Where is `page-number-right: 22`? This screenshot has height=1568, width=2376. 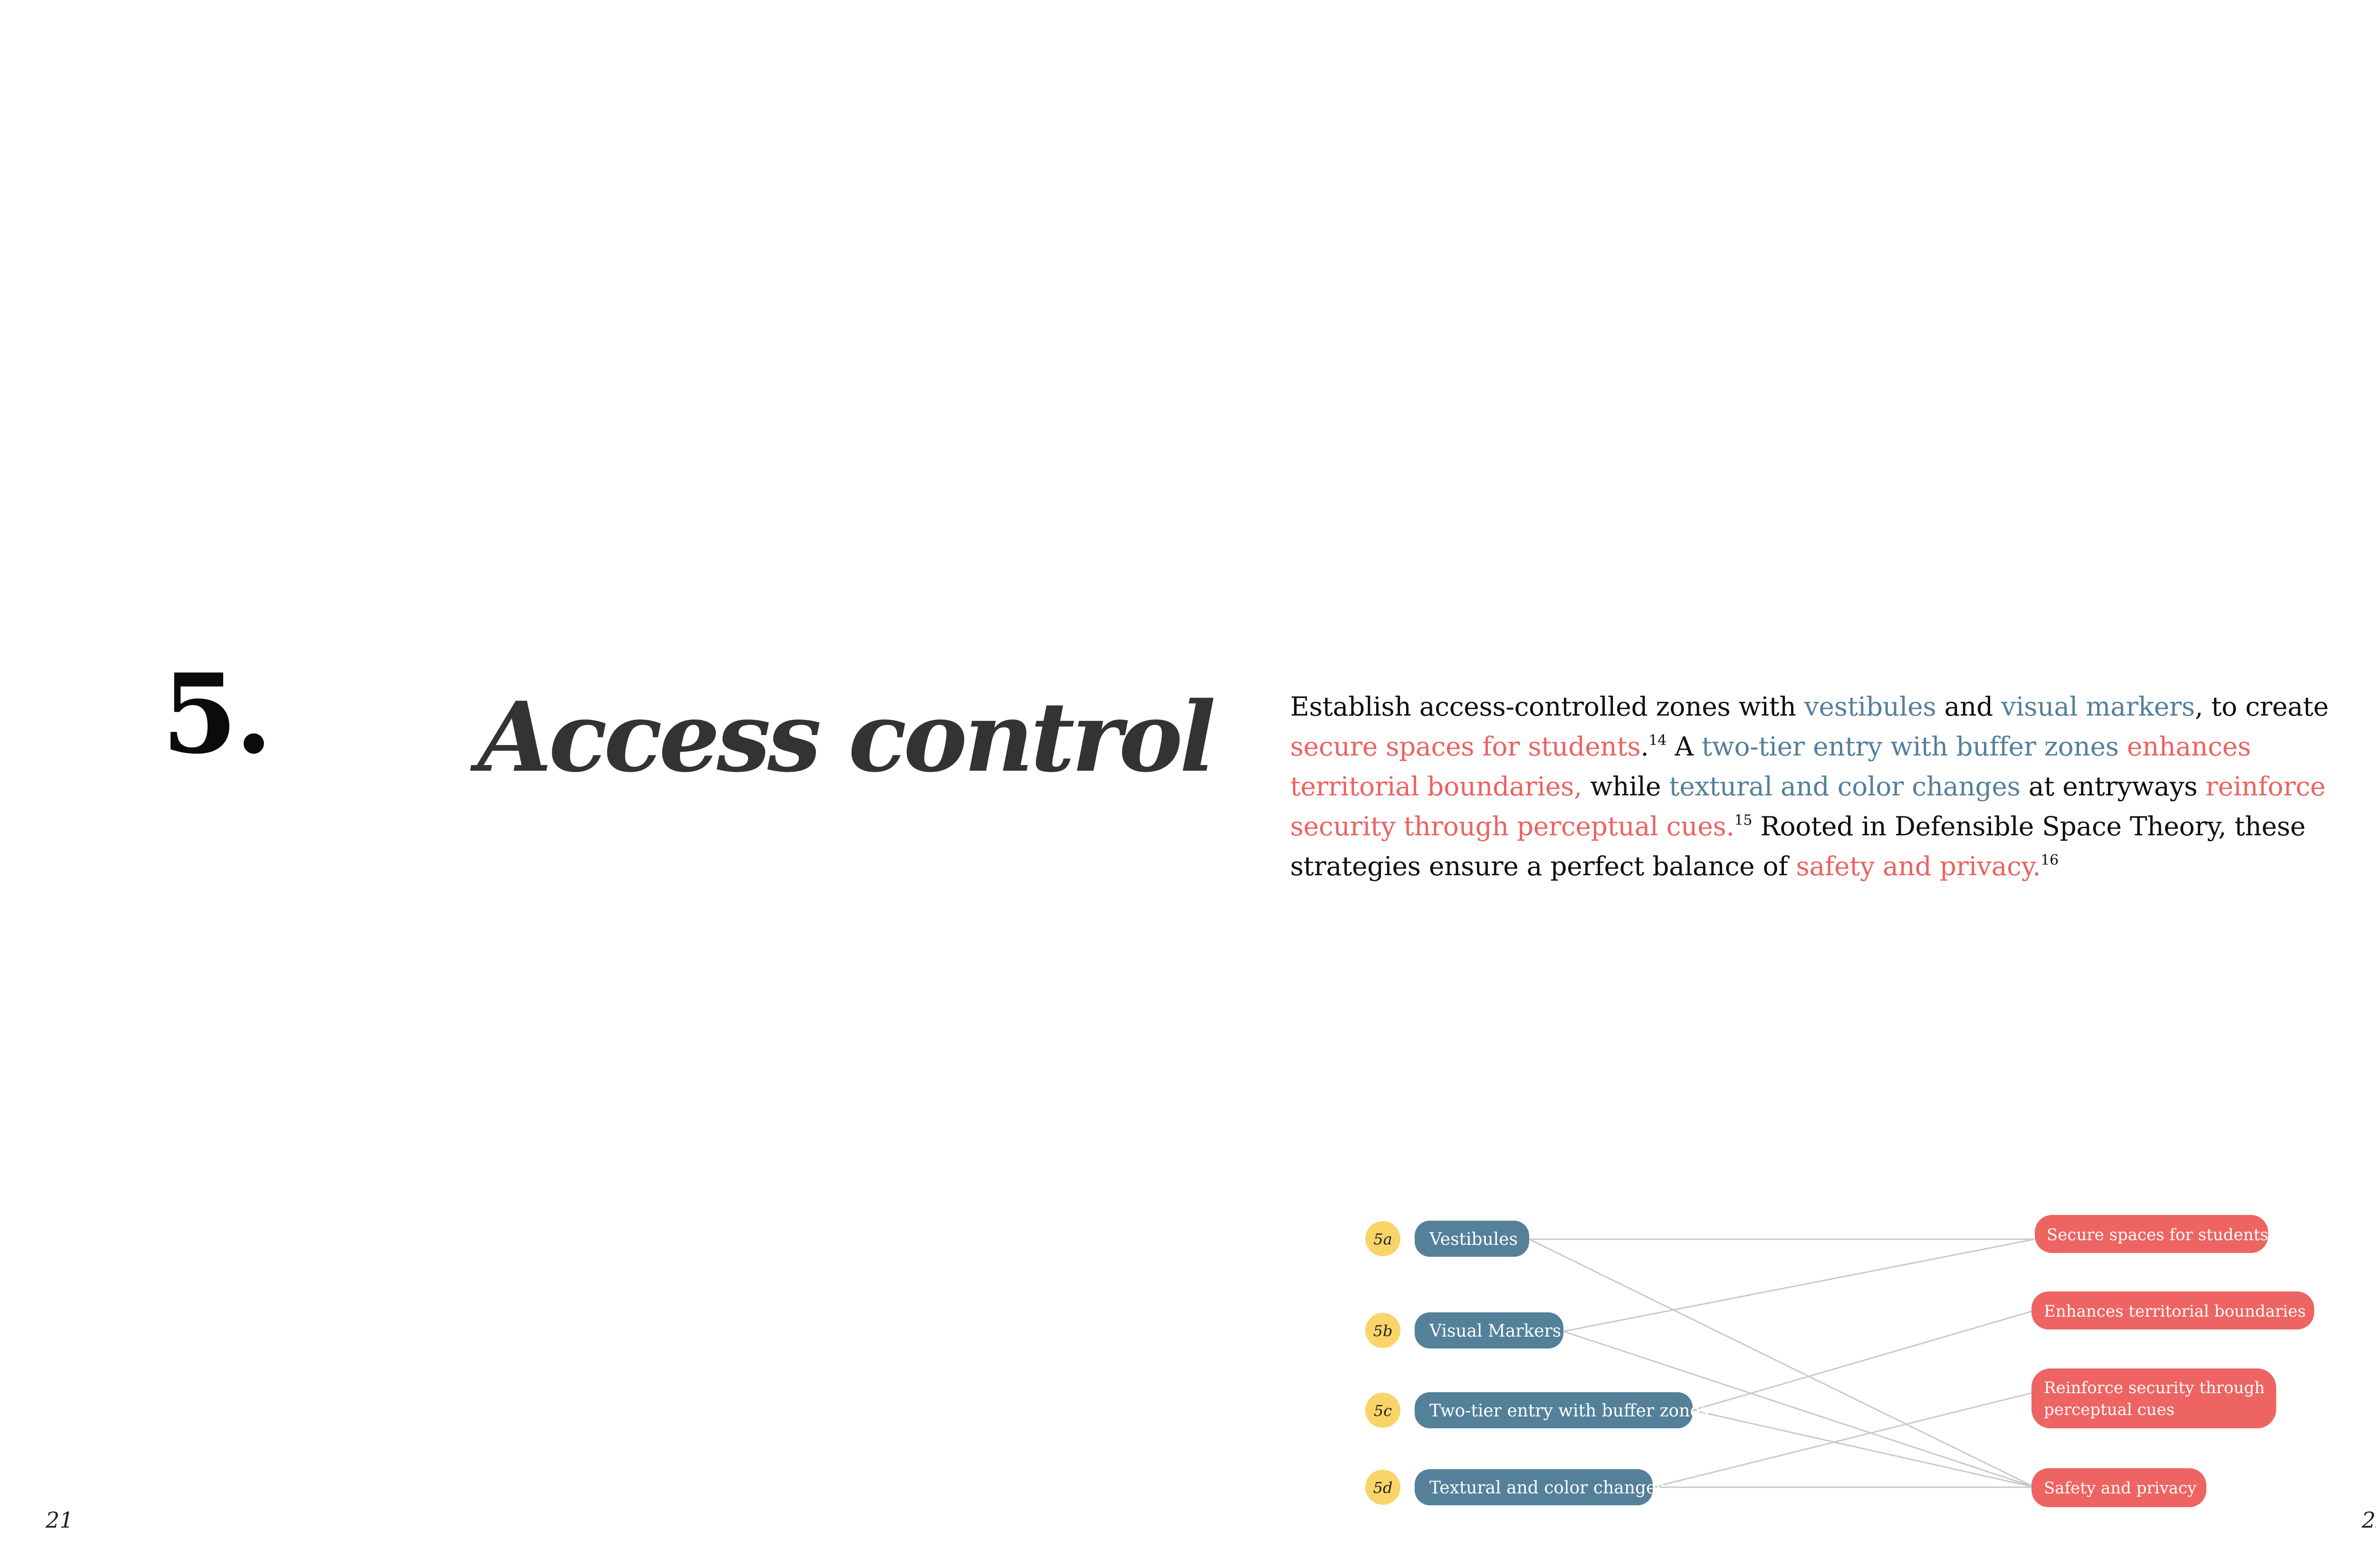
page-number-right: 22 is located at coordinates (2369, 1520).